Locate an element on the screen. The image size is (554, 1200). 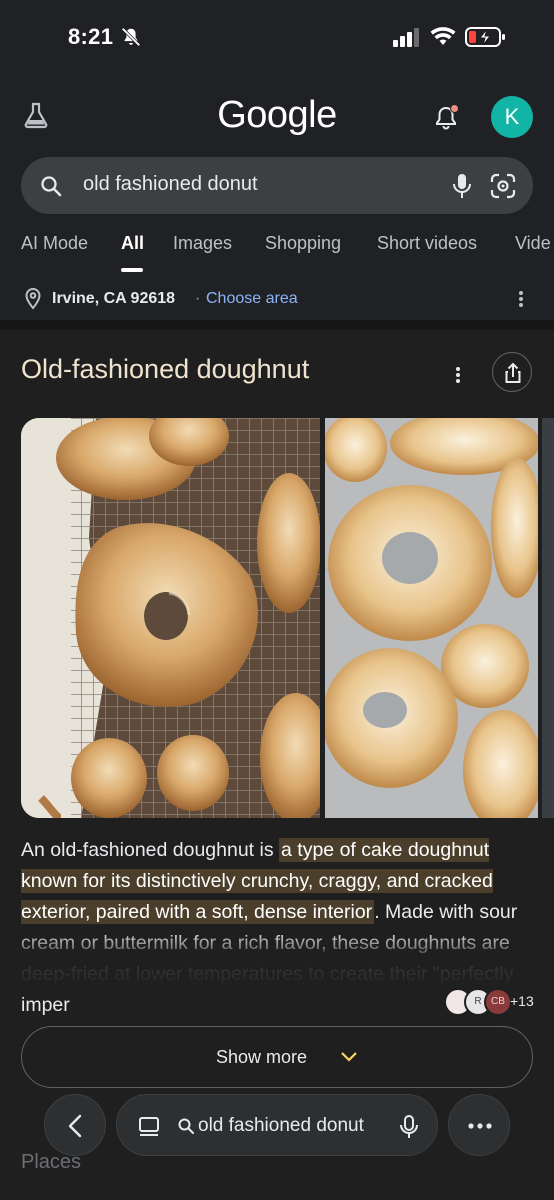
description-prefix: An old-fashioned doughnut is is located at coordinates (150, 850).